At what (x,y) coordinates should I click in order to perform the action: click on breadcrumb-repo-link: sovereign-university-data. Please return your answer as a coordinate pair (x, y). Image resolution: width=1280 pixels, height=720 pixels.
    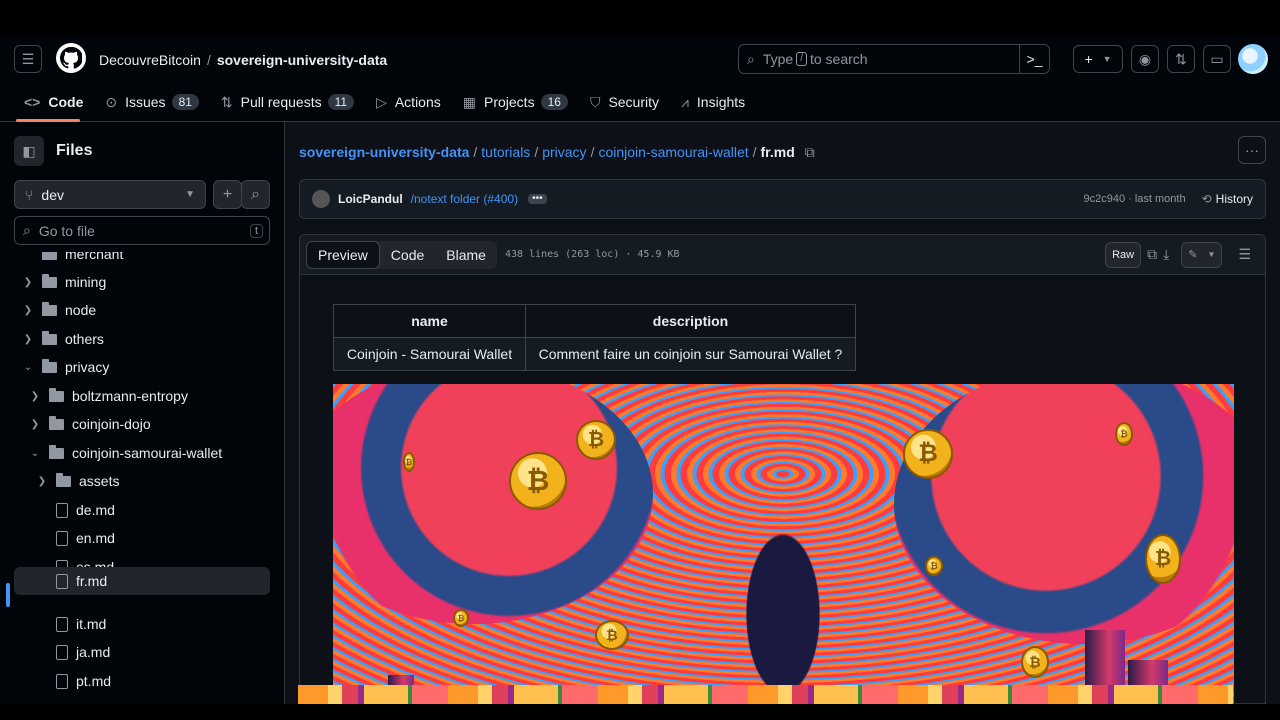
    Looking at the image, I should click on (384, 152).